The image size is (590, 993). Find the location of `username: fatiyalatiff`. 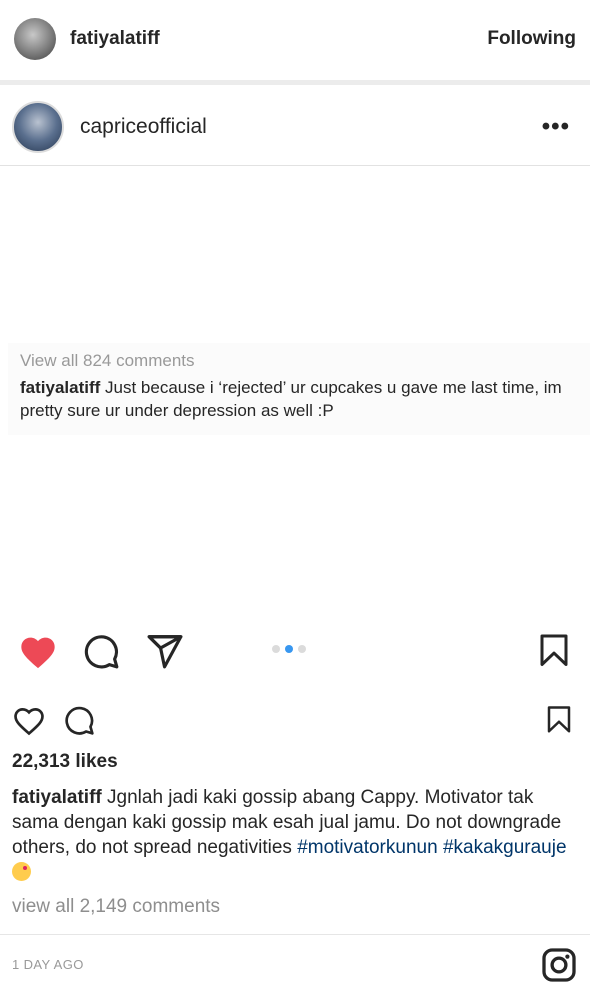

username: fatiyalatiff is located at coordinates (115, 39).